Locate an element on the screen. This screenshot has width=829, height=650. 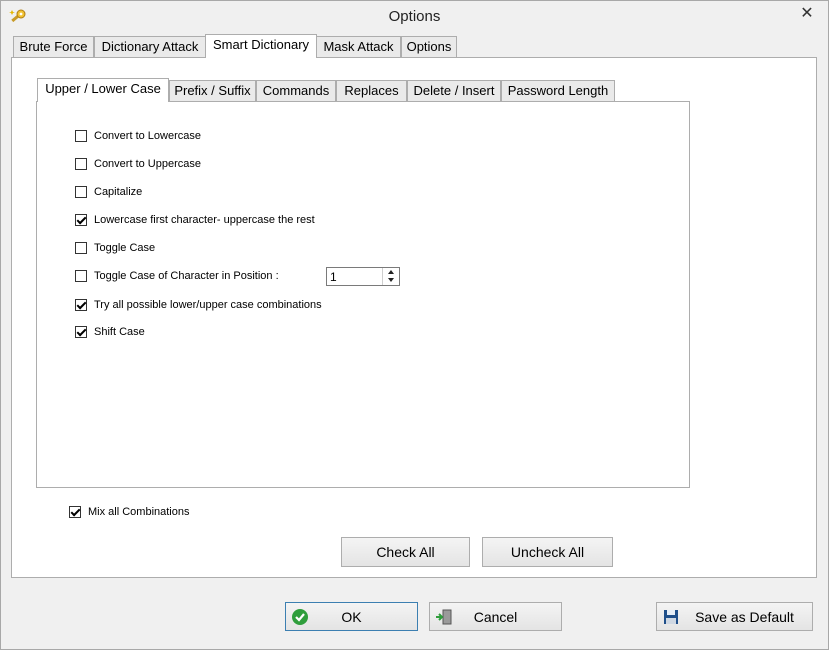
cancel-label: Cancel is located at coordinates (495, 616).